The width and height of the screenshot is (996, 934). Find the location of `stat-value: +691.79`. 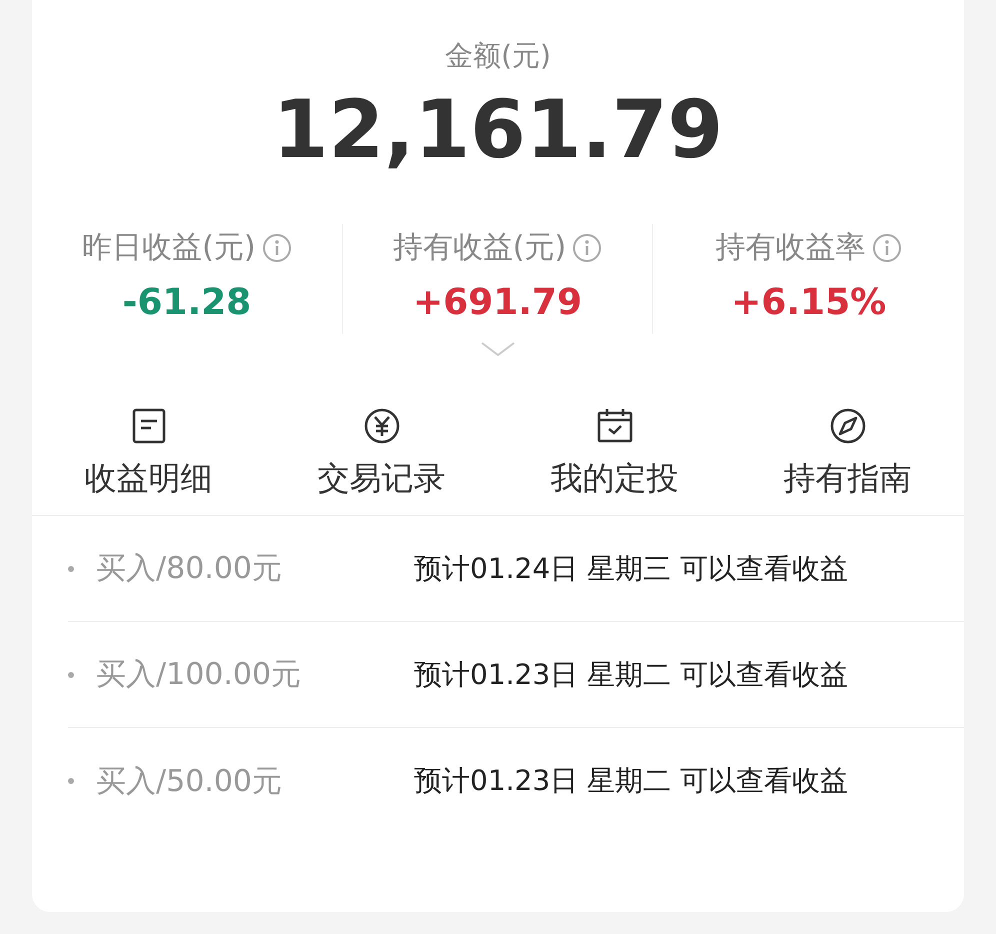

stat-value: +691.79 is located at coordinates (497, 303).